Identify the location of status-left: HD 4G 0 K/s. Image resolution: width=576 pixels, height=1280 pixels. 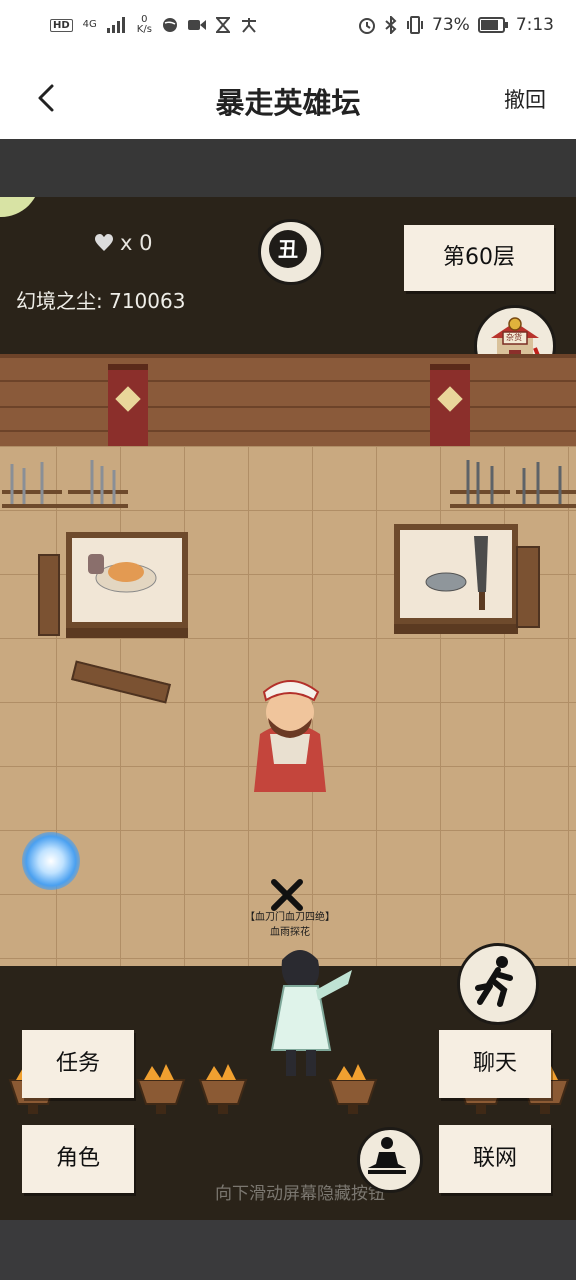
(154, 25).